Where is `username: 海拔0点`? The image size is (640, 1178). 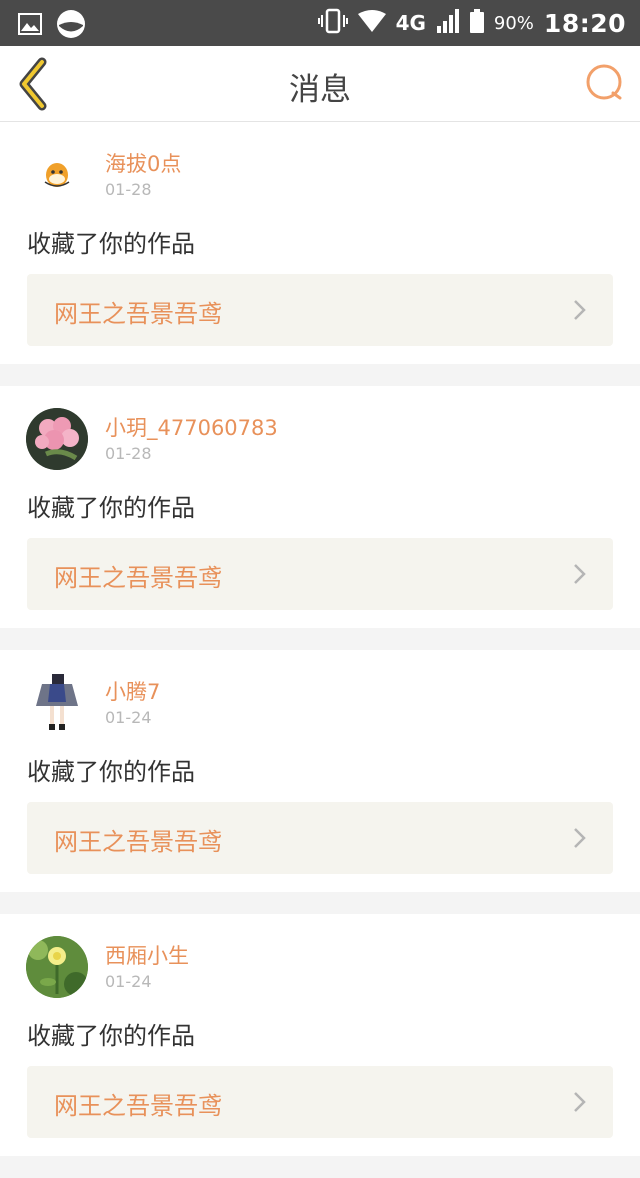 username: 海拔0点 is located at coordinates (143, 163).